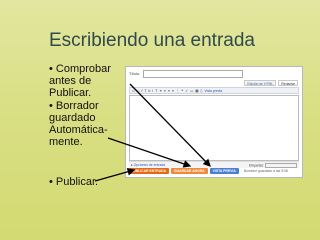 Image resolution: width=320 pixels, height=240 pixels. What do you see at coordinates (149, 170) in the screenshot?
I see `publish-button: PUBLICAR ENTRADA` at bounding box center [149, 170].